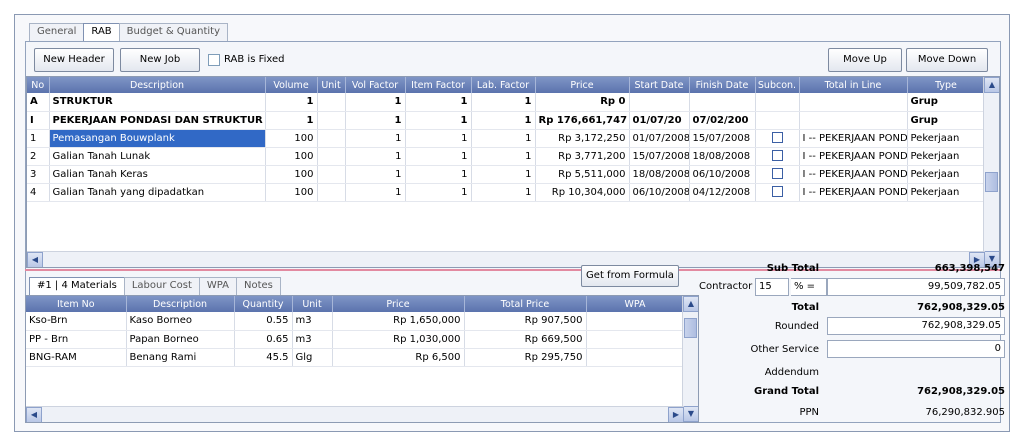 The image size is (1024, 446). What do you see at coordinates (690, 414) in the screenshot?
I see `scroll-down-arrow-icon: ▼` at bounding box center [690, 414].